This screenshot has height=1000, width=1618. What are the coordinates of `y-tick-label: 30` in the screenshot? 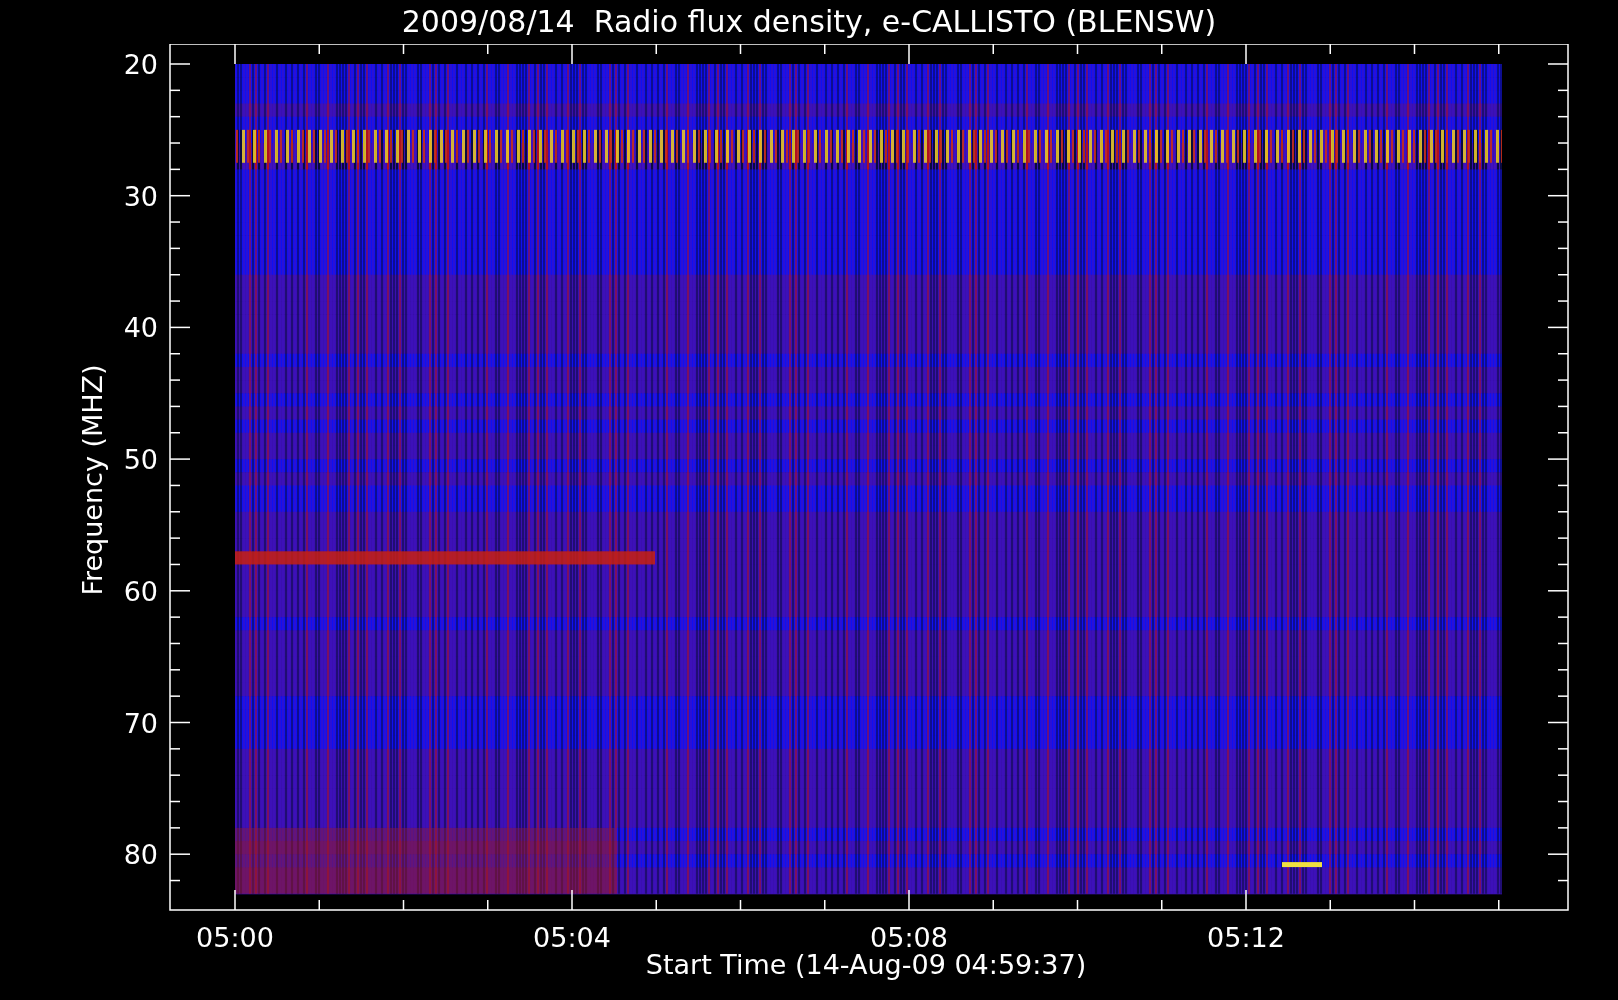 It's located at (140, 196).